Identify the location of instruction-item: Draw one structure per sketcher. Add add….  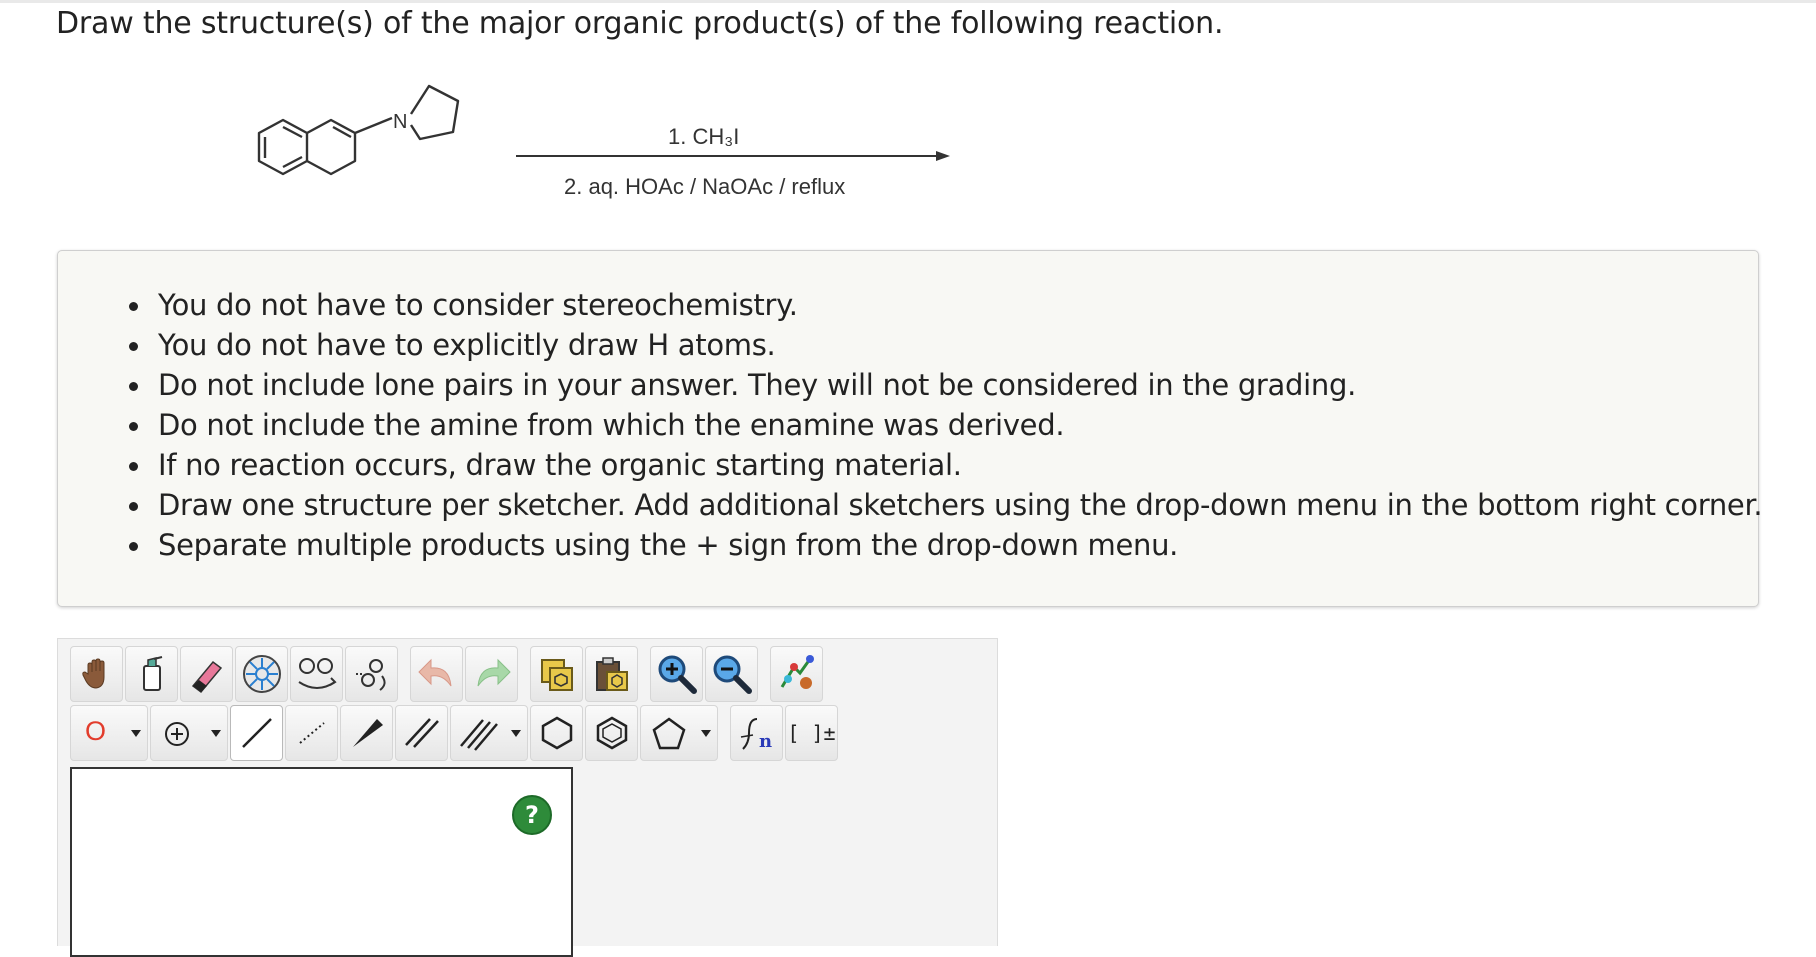
(945, 505).